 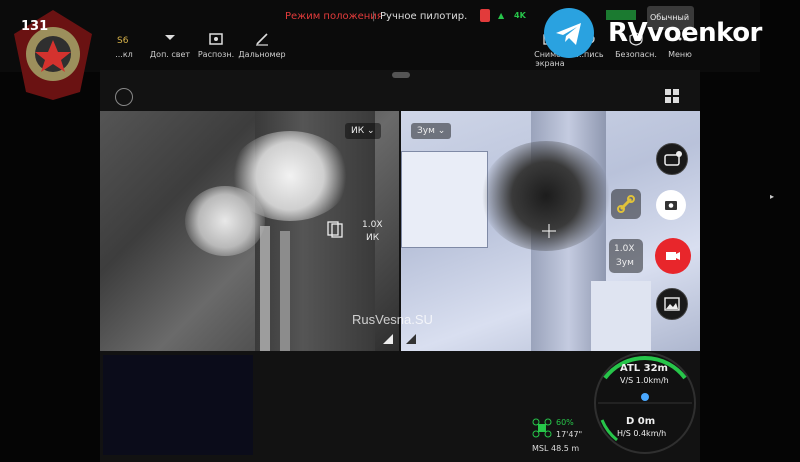 What do you see at coordinates (262, 39) in the screenshot?
I see `rangefinder-icon` at bounding box center [262, 39].